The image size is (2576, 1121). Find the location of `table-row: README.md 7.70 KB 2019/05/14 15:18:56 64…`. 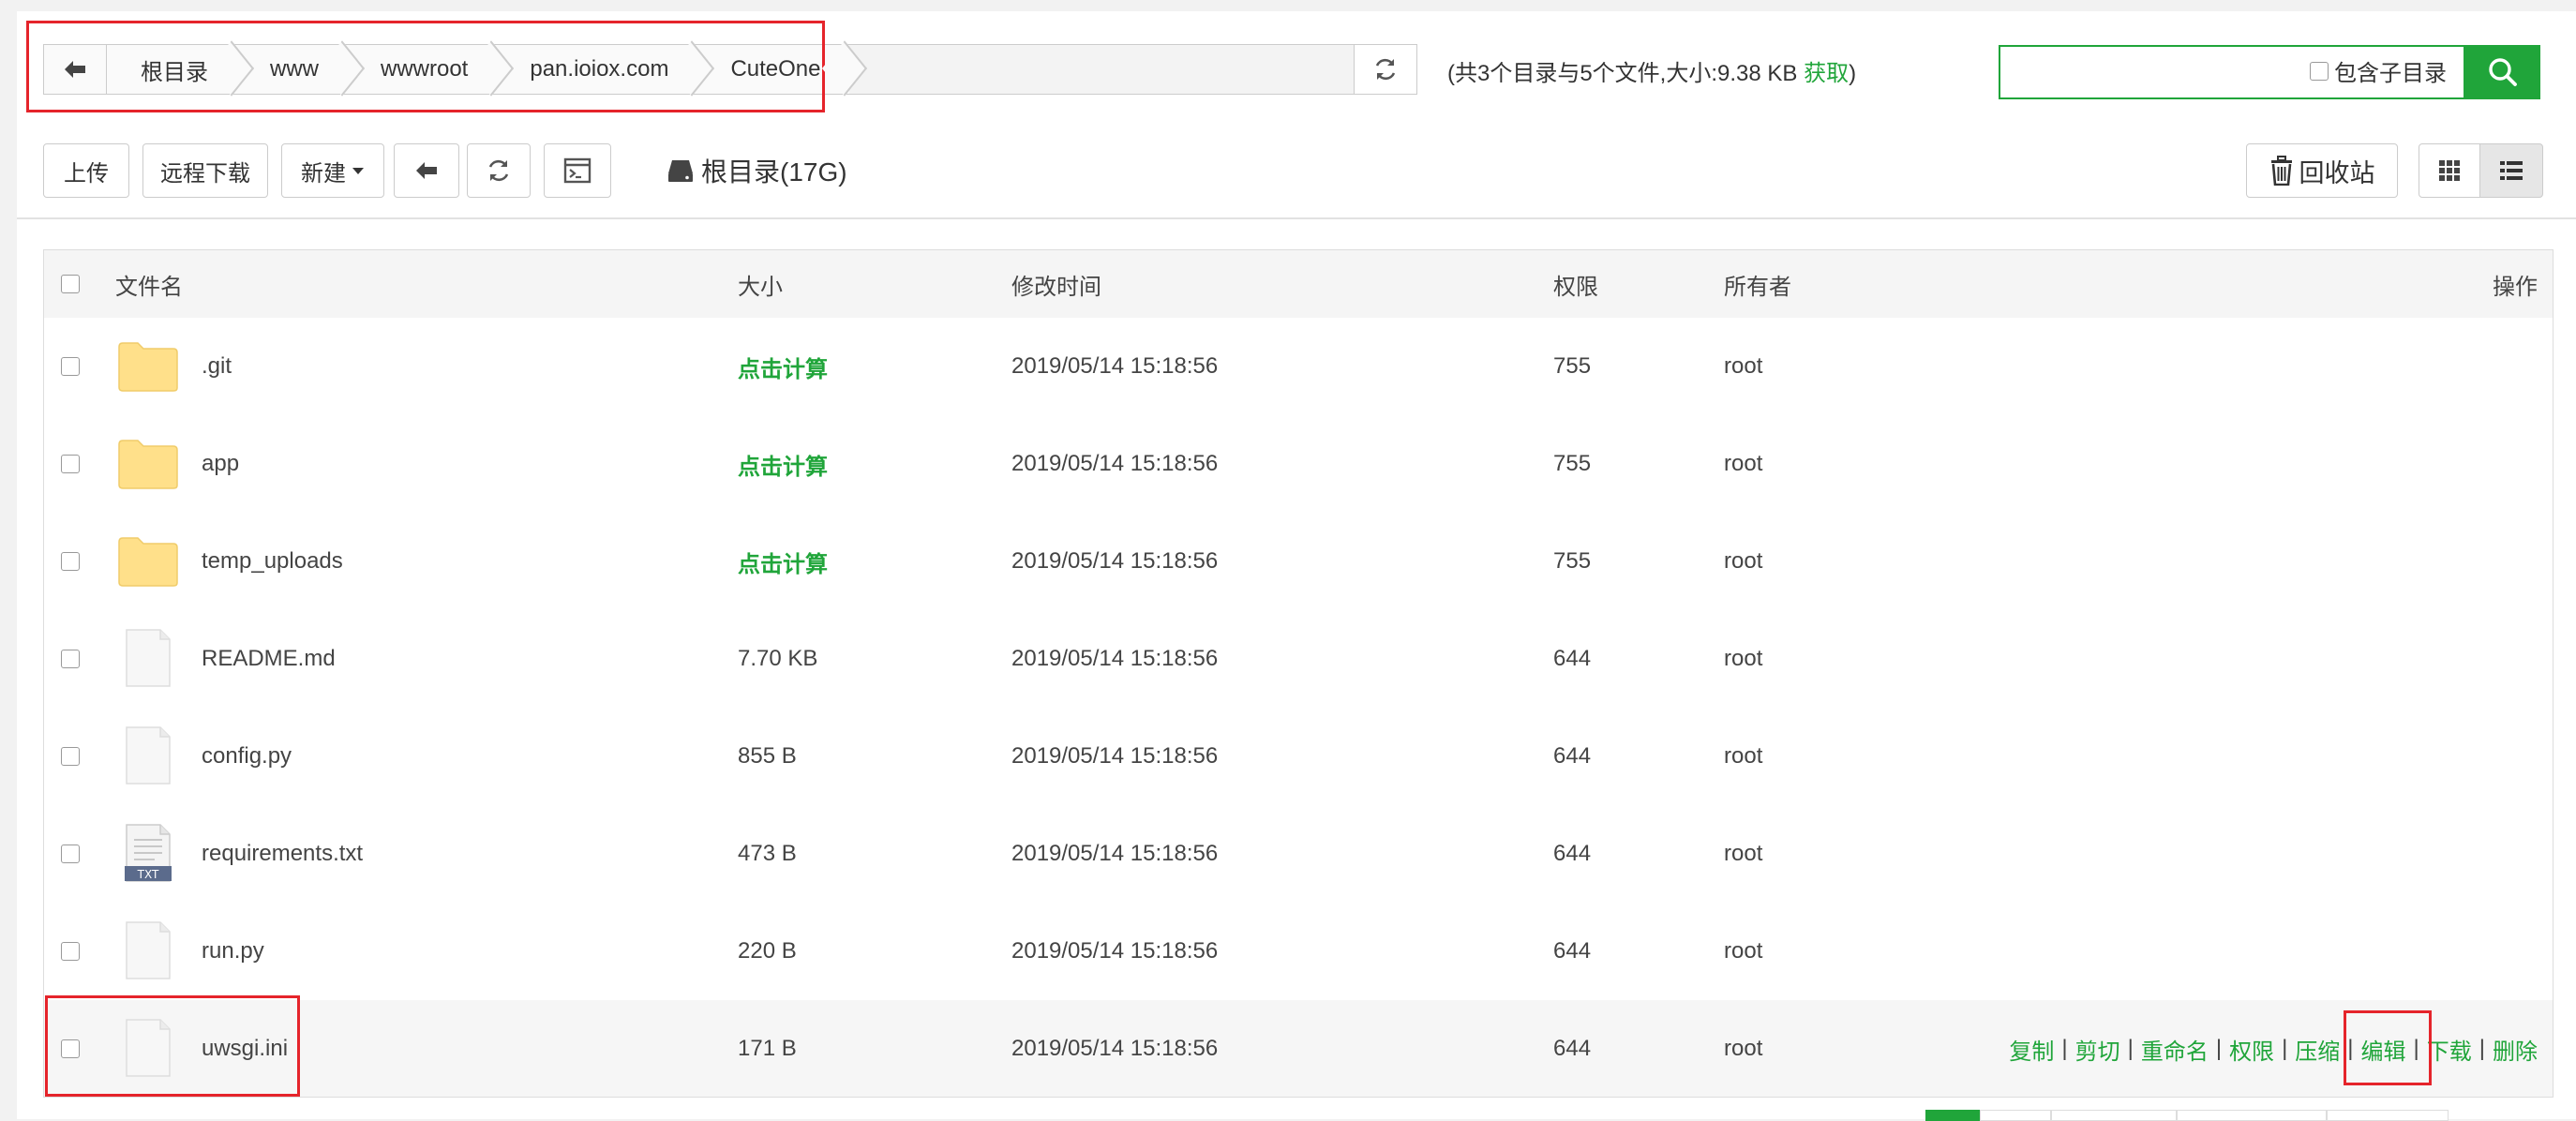

table-row: README.md 7.70 KB 2019/05/14 15:18:56 64… is located at coordinates (1298, 659).